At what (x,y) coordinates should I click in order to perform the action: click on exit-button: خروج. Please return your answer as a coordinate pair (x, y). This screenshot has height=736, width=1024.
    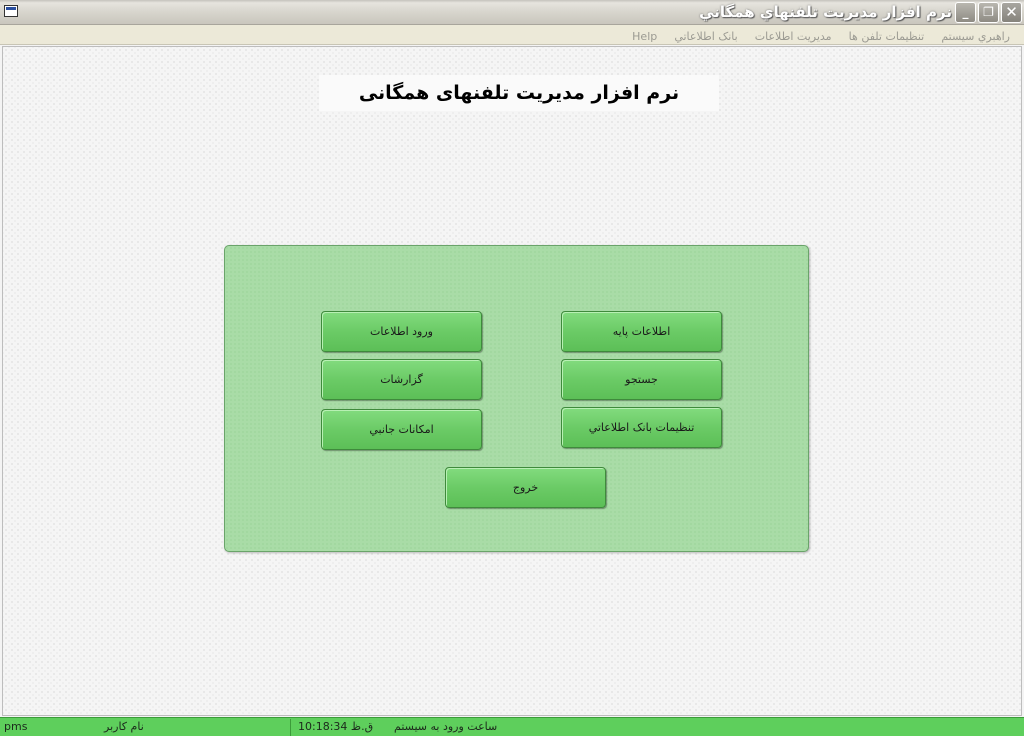
    Looking at the image, I should click on (525, 487).